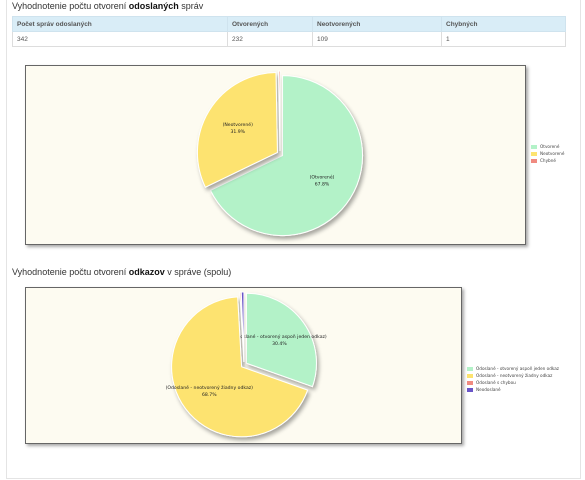 The width and height of the screenshot is (585, 480). I want to click on slice-label-0: (Otvorené), so click(322, 176).